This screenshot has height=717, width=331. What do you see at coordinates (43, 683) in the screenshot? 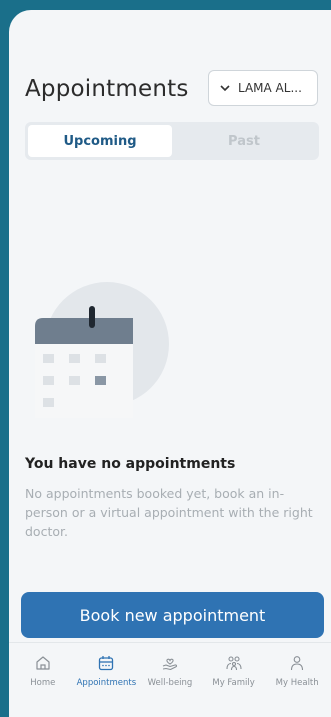
I see `nav-label-home: Home` at bounding box center [43, 683].